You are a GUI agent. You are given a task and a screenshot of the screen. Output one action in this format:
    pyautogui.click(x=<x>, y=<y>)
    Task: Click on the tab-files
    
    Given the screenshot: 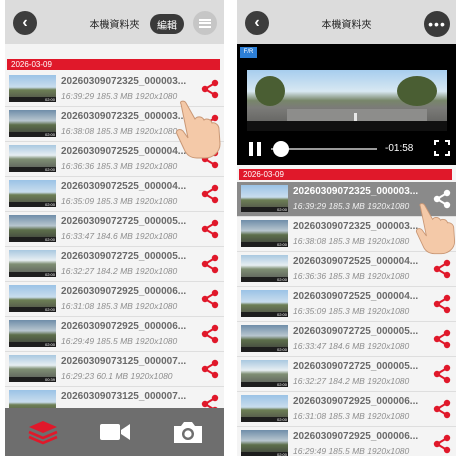 What is the action you would take?
    pyautogui.click(x=43, y=432)
    